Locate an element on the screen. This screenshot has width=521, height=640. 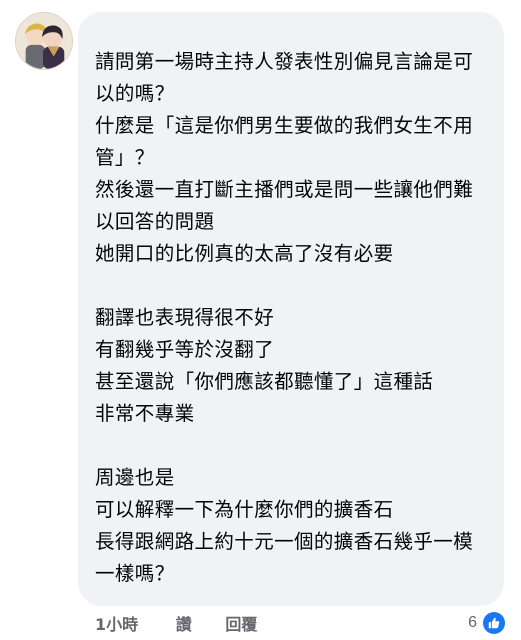
comment-line: 非常不專業 is located at coordinates (145, 413).